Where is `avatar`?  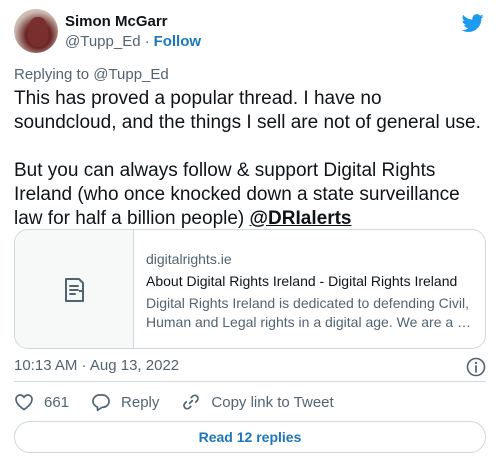
avatar is located at coordinates (36, 31).